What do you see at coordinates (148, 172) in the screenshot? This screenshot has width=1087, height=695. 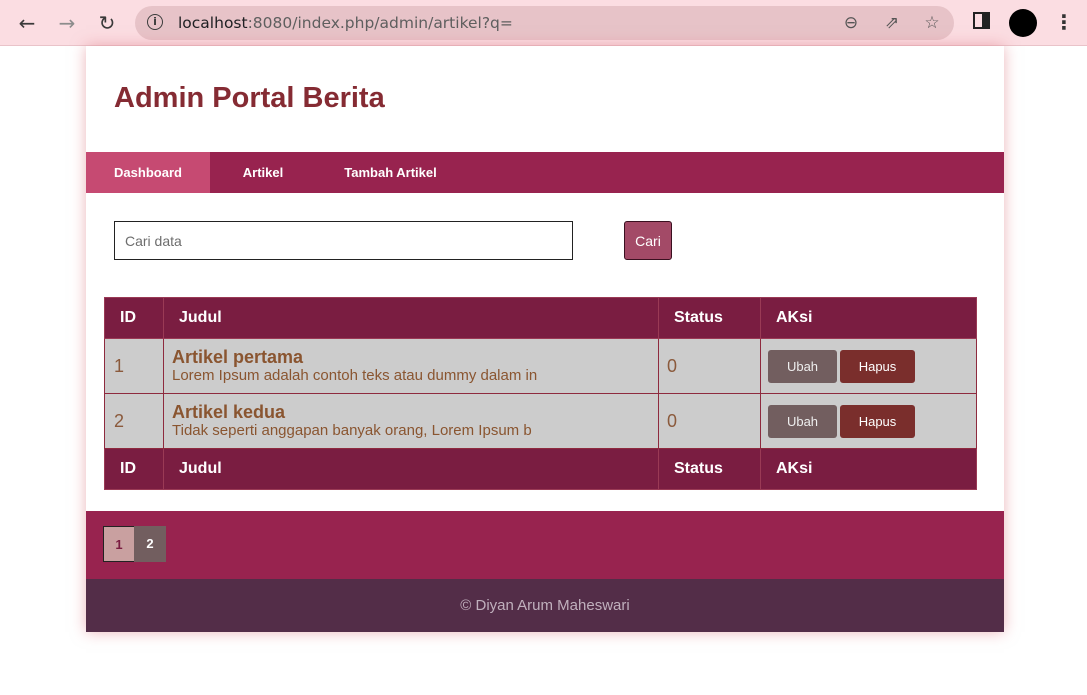 I see `nav-dashboard: Dashboard` at bounding box center [148, 172].